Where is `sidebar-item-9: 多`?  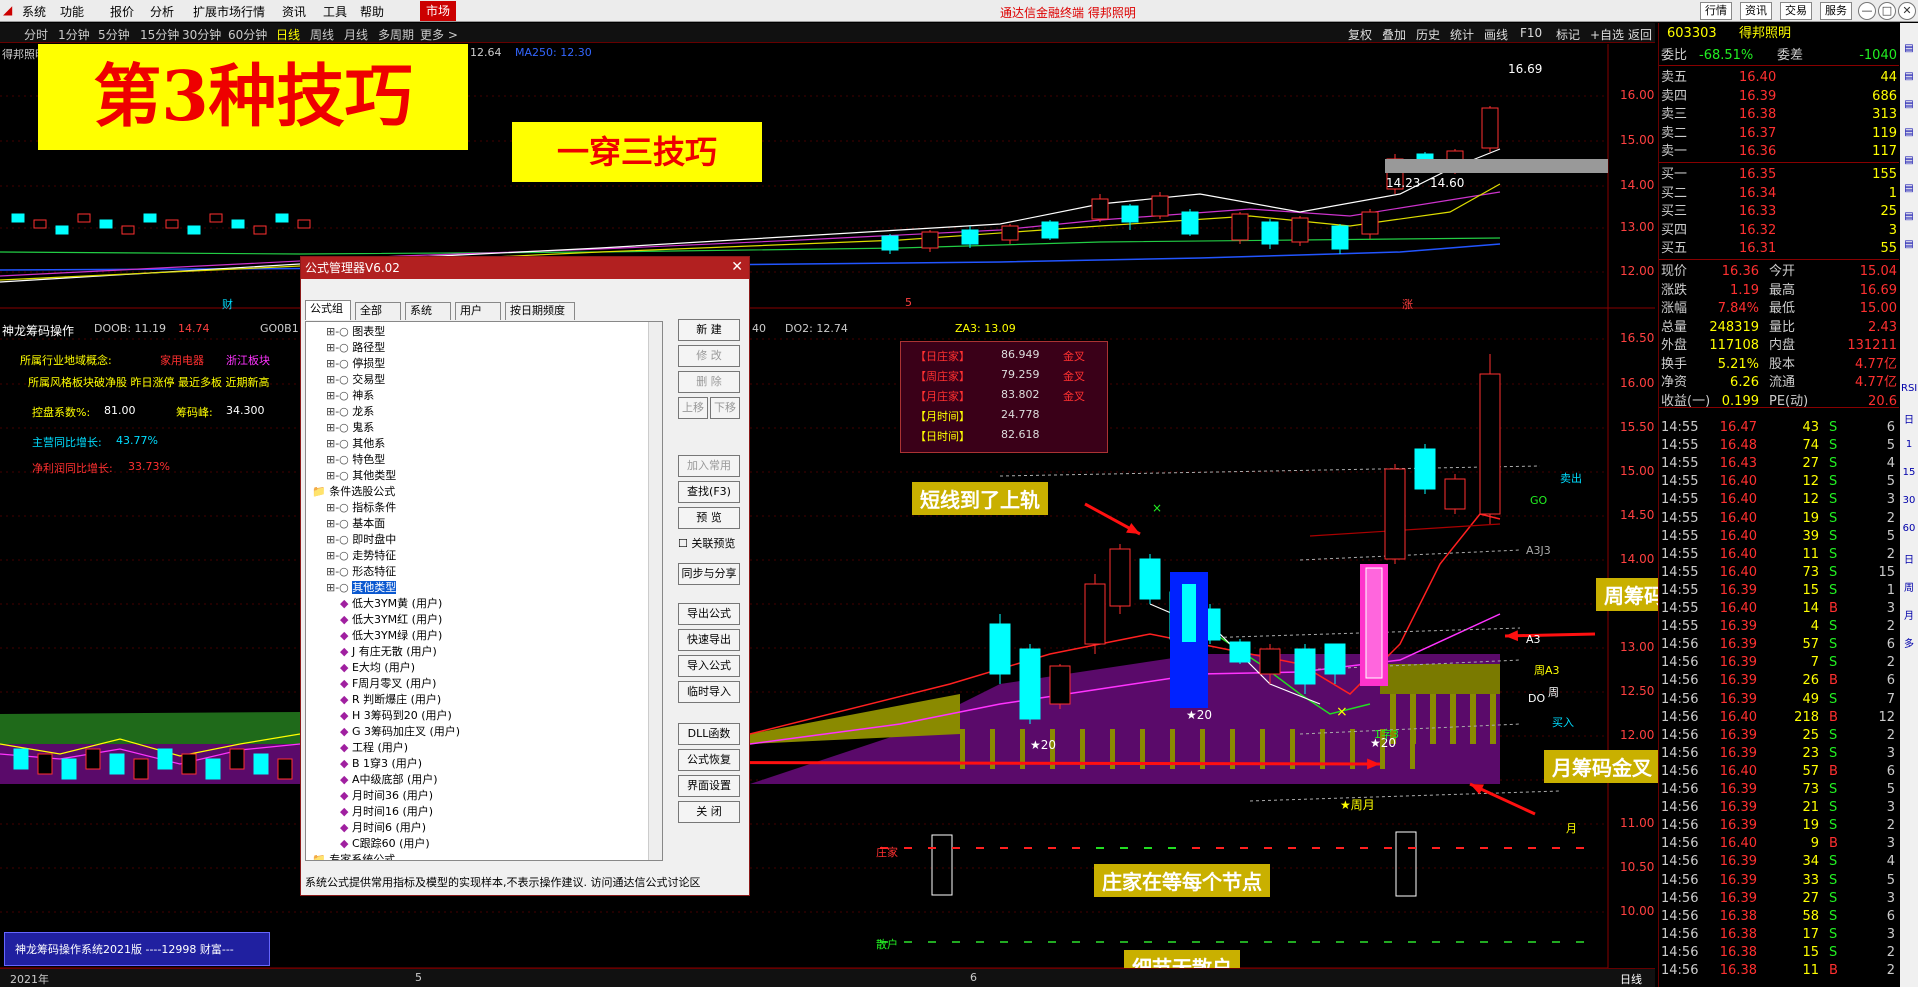
sidebar-item-9: 多 is located at coordinates (1909, 642).